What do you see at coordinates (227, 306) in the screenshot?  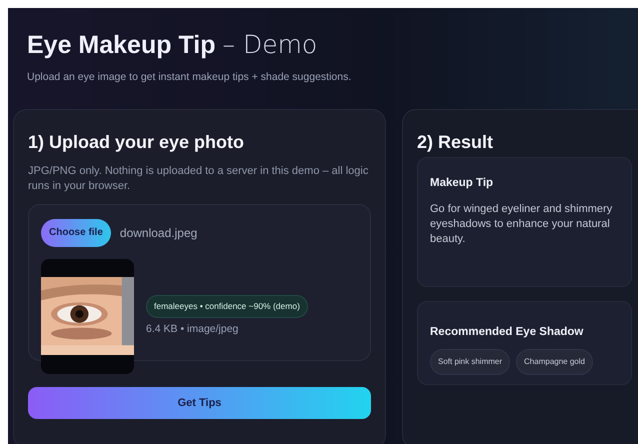 I see `prediction-badge: femaleeyes • confidence ~90% (demo)` at bounding box center [227, 306].